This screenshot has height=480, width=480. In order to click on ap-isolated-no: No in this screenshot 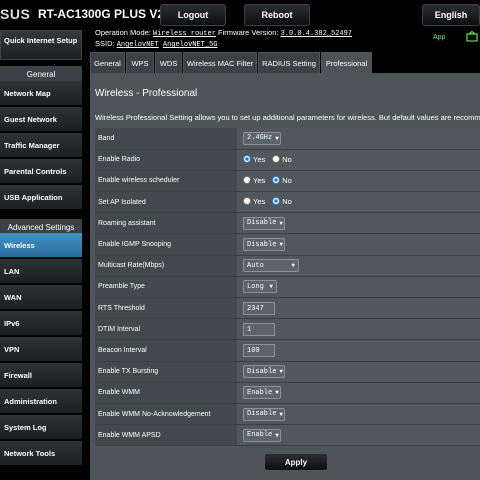, I will do `click(282, 201)`.